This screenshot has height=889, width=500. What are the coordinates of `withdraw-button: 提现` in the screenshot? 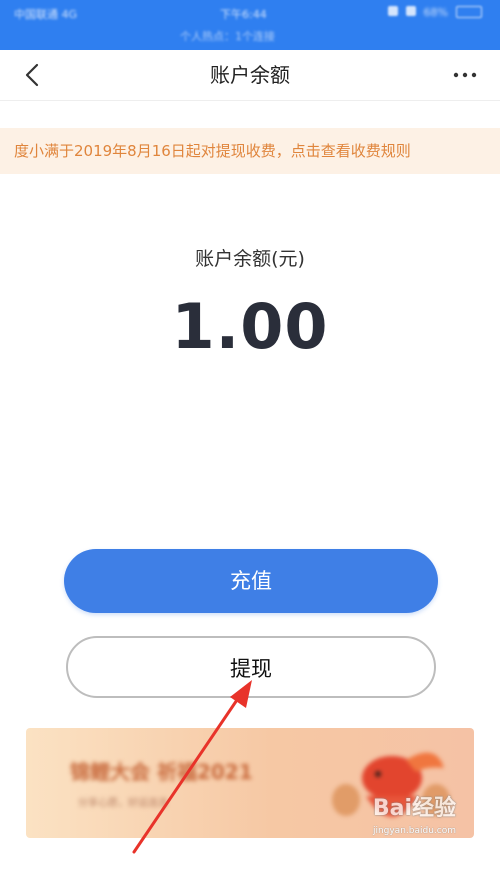 It's located at (251, 667).